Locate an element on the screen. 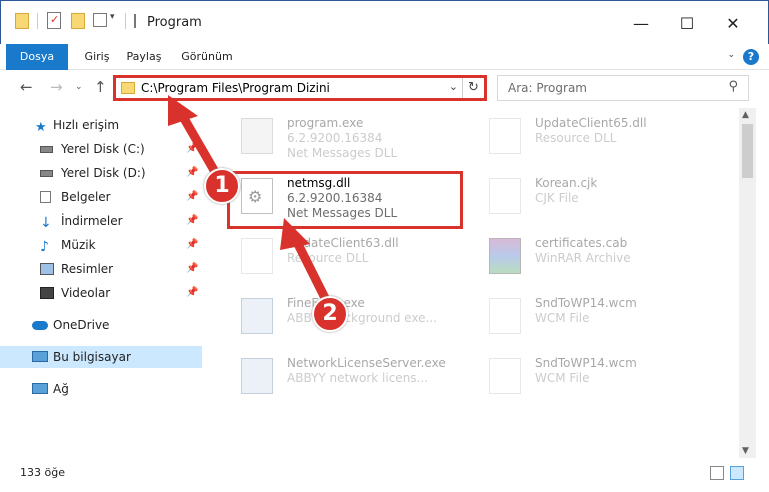  step-badge-1: 1 is located at coordinates (222, 186).